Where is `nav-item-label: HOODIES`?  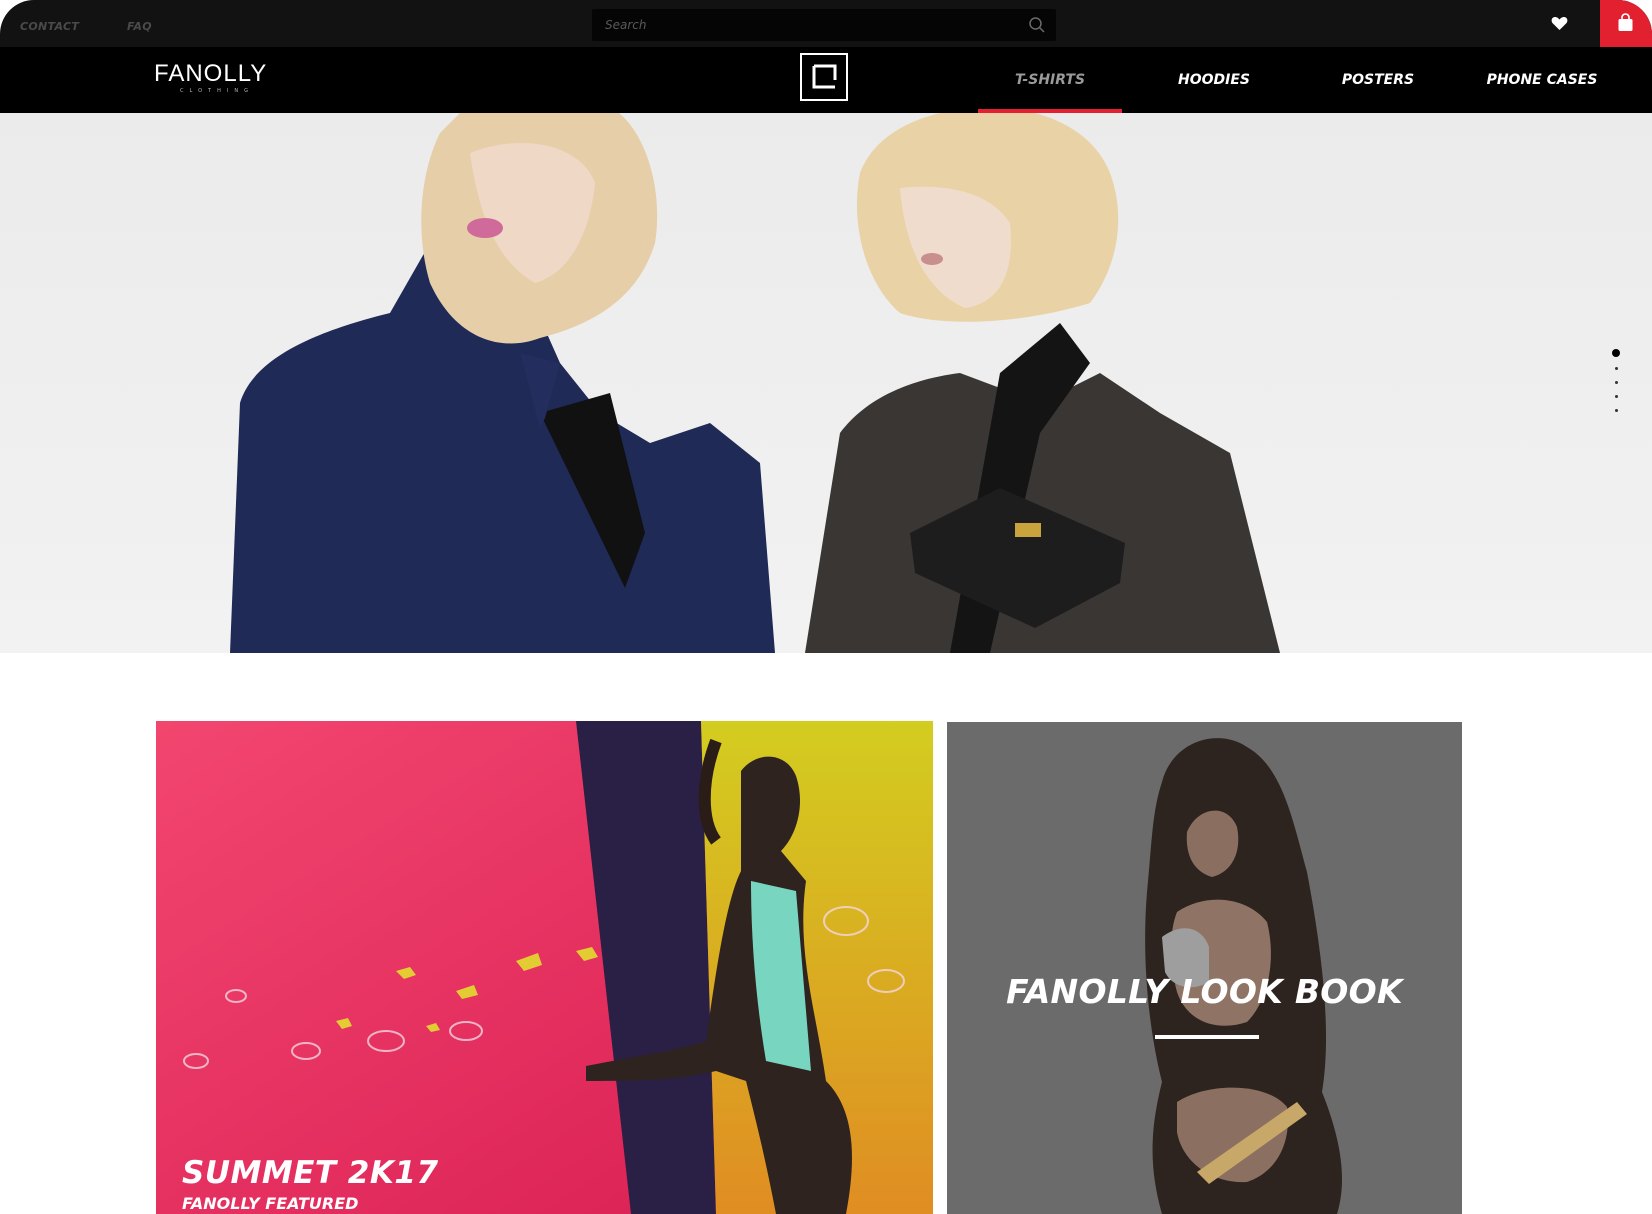 nav-item-label: HOODIES is located at coordinates (1214, 80).